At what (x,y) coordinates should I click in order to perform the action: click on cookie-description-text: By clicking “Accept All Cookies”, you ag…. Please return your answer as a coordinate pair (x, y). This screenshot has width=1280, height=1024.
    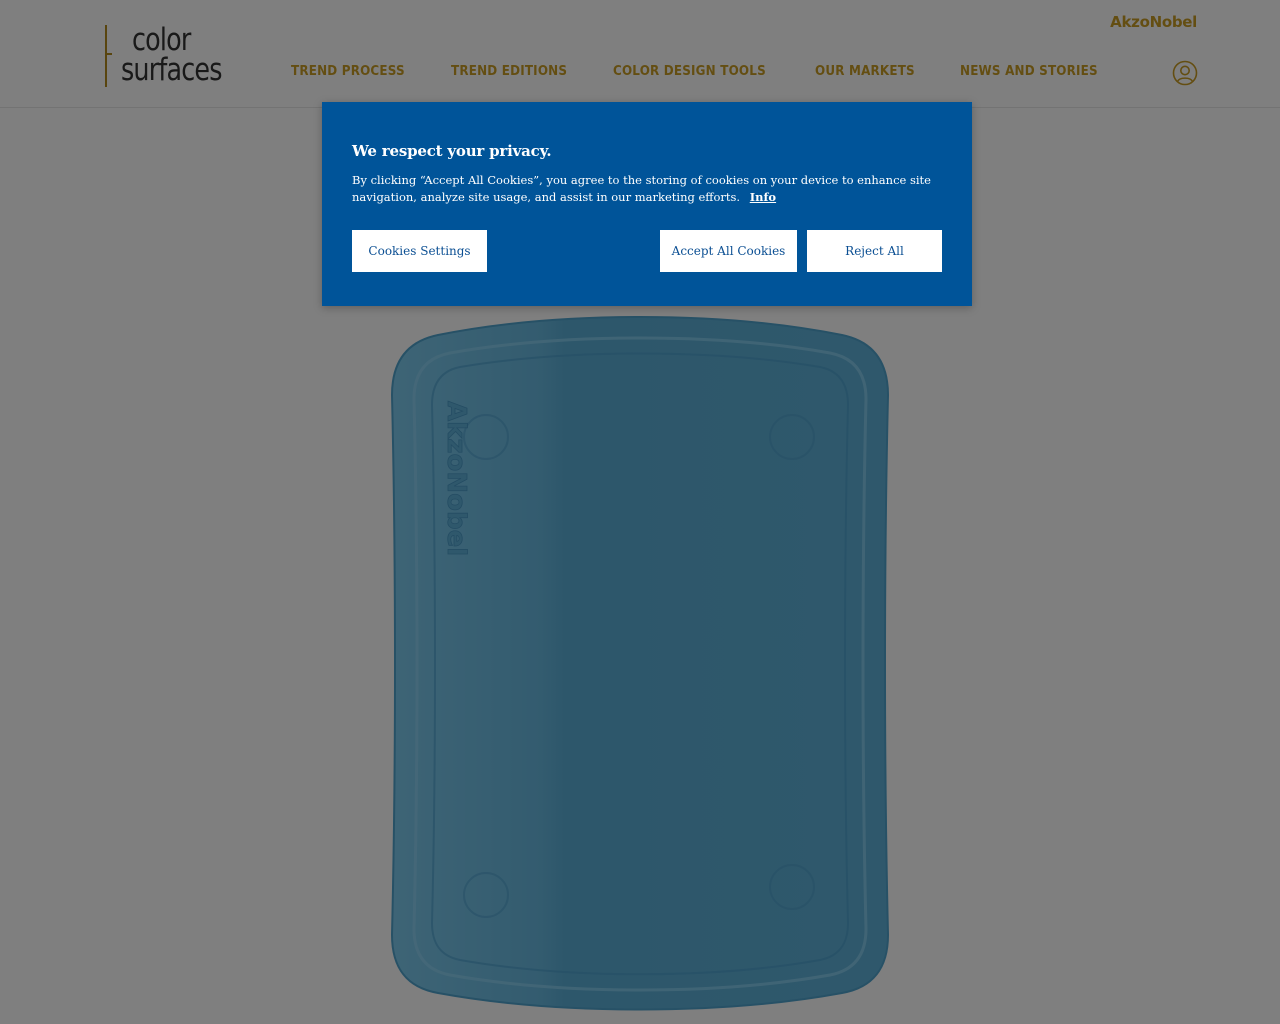
    Looking at the image, I should click on (641, 188).